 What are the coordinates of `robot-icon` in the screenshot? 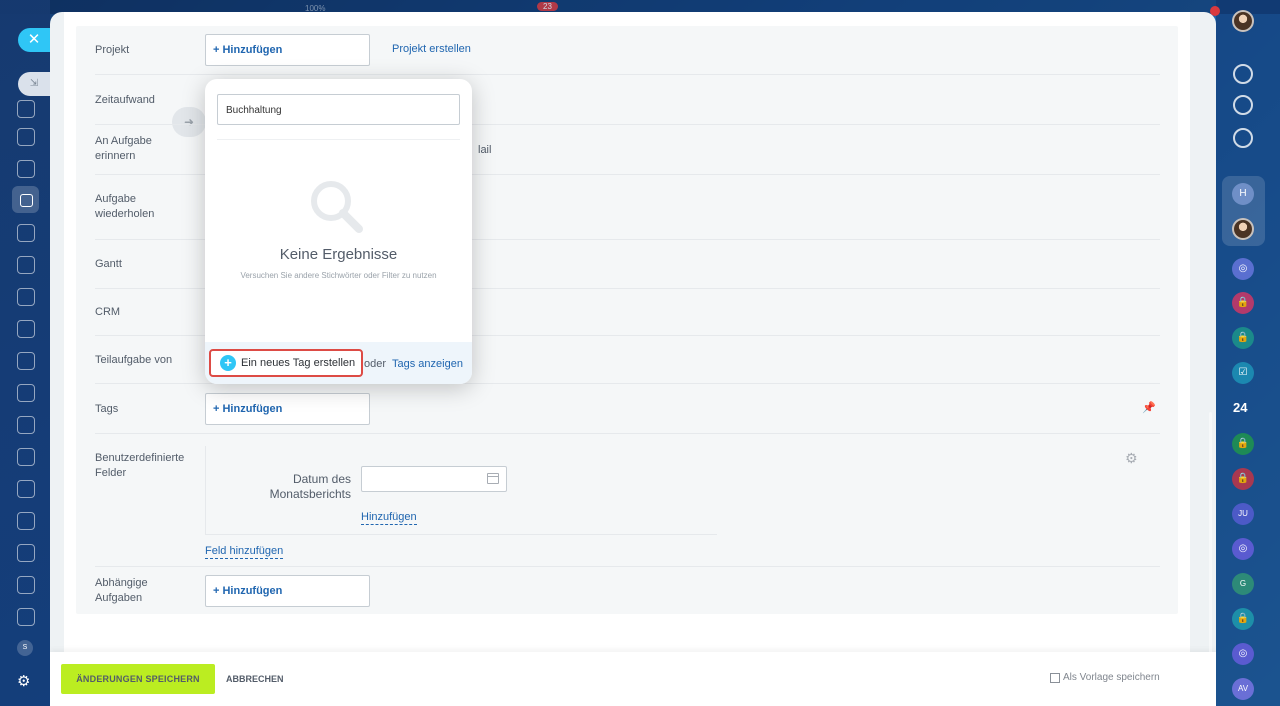 It's located at (26, 553).